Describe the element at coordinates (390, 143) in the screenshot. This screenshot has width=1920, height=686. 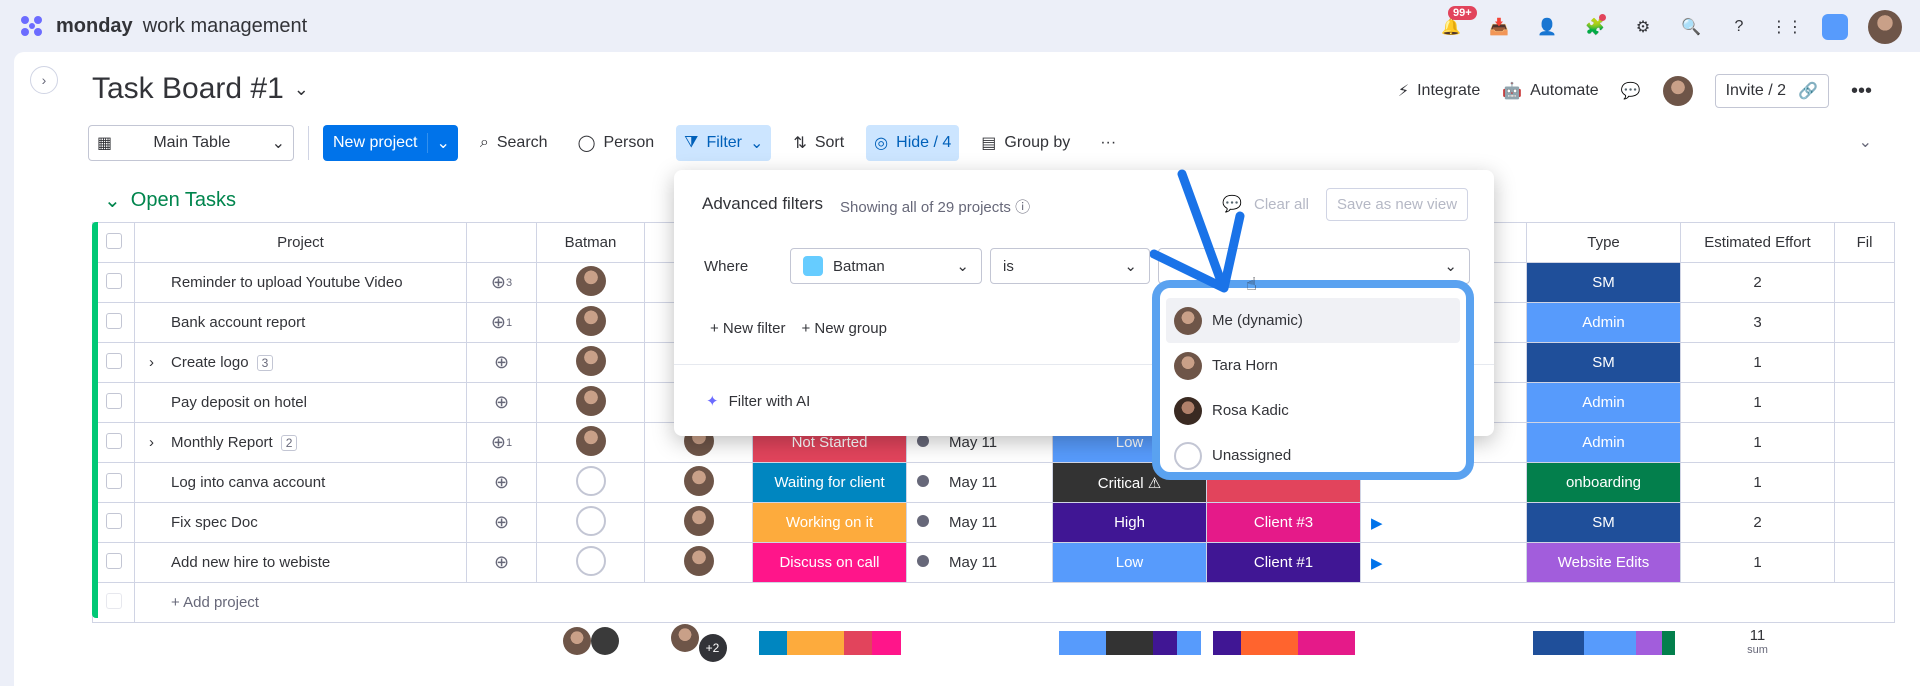
I see `new-project-button: New project ⌄` at that location.